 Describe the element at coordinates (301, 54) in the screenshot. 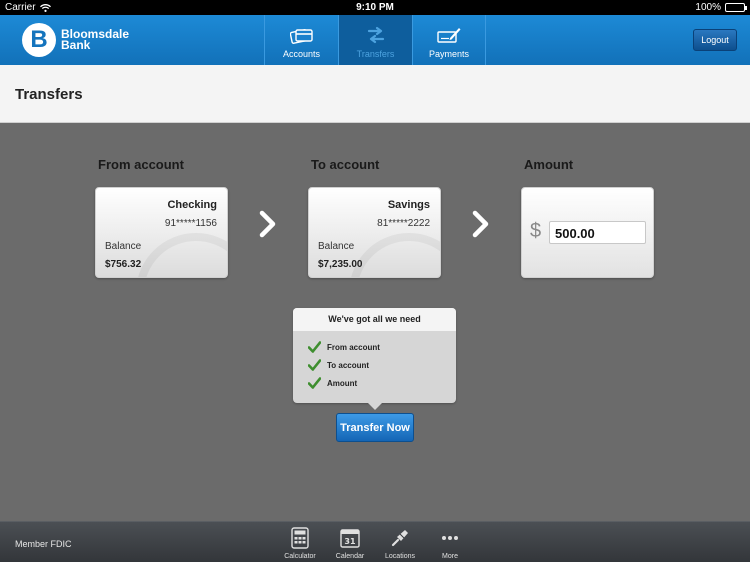

I see `tab-accounts-label: Accounts` at that location.